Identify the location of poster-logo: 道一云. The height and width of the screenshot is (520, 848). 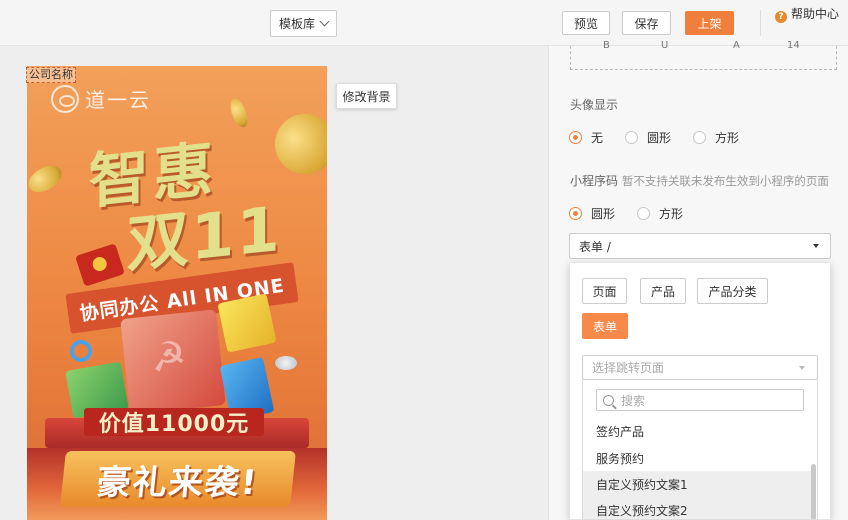
(101, 98).